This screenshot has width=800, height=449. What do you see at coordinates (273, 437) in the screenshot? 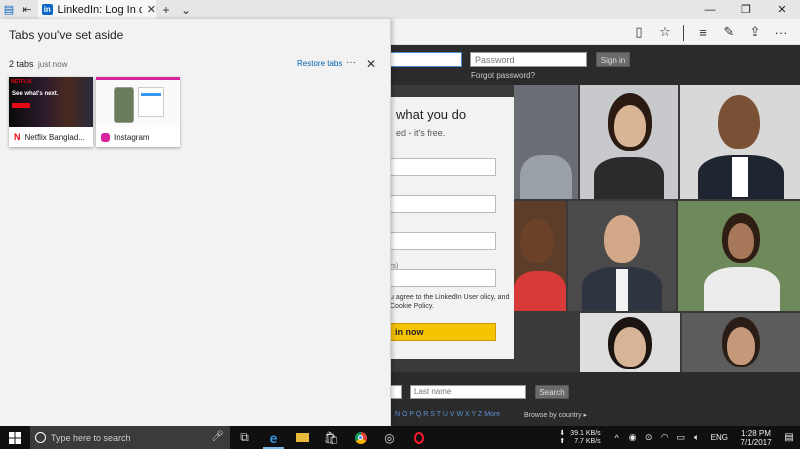
I see `edge-app-icon: e` at bounding box center [273, 437].